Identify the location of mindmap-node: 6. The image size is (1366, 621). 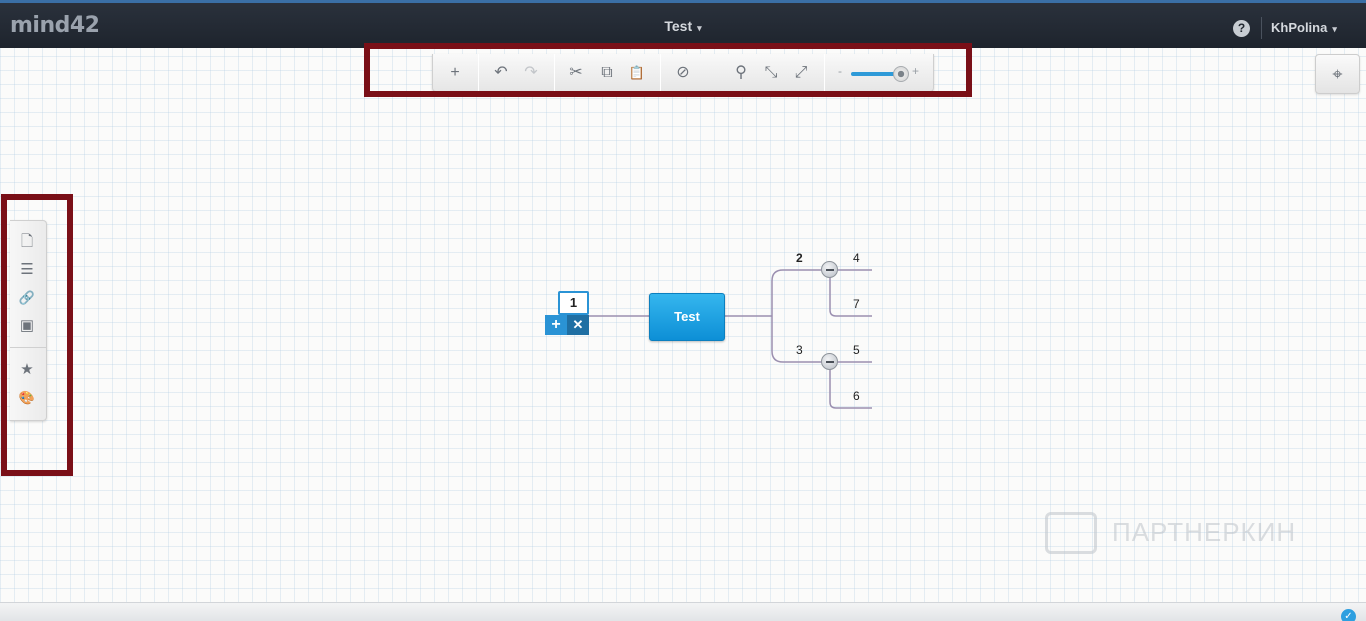
(856, 396).